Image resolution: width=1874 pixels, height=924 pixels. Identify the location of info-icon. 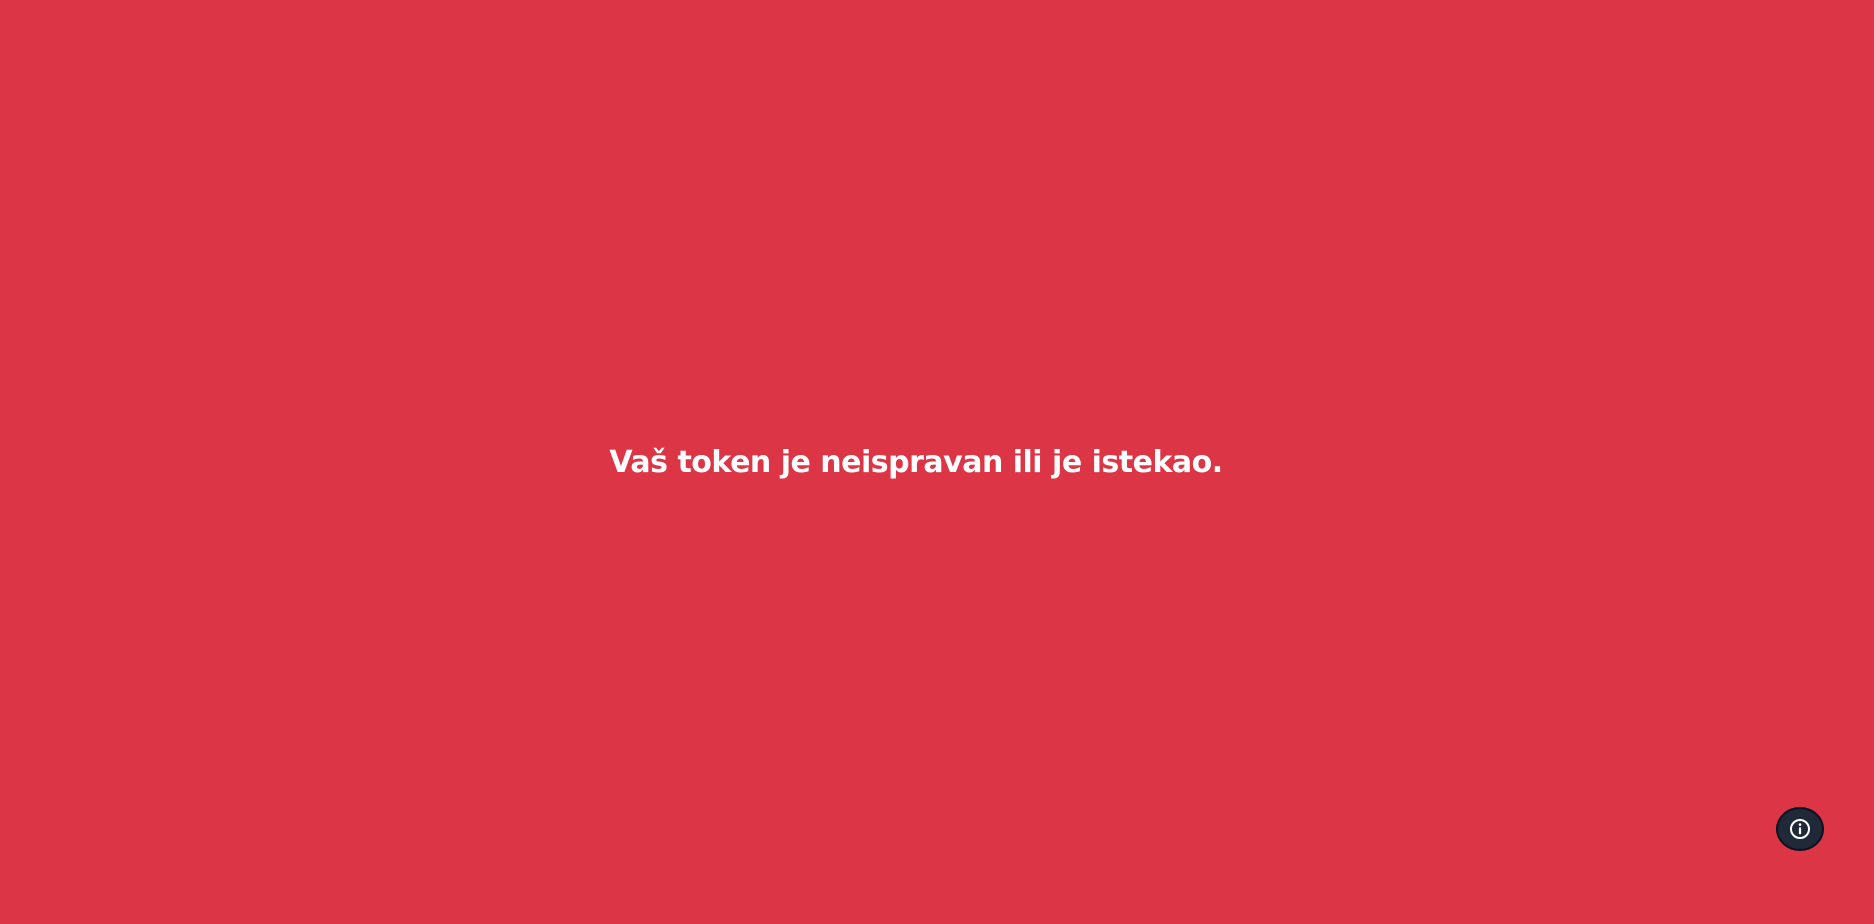
(1800, 829).